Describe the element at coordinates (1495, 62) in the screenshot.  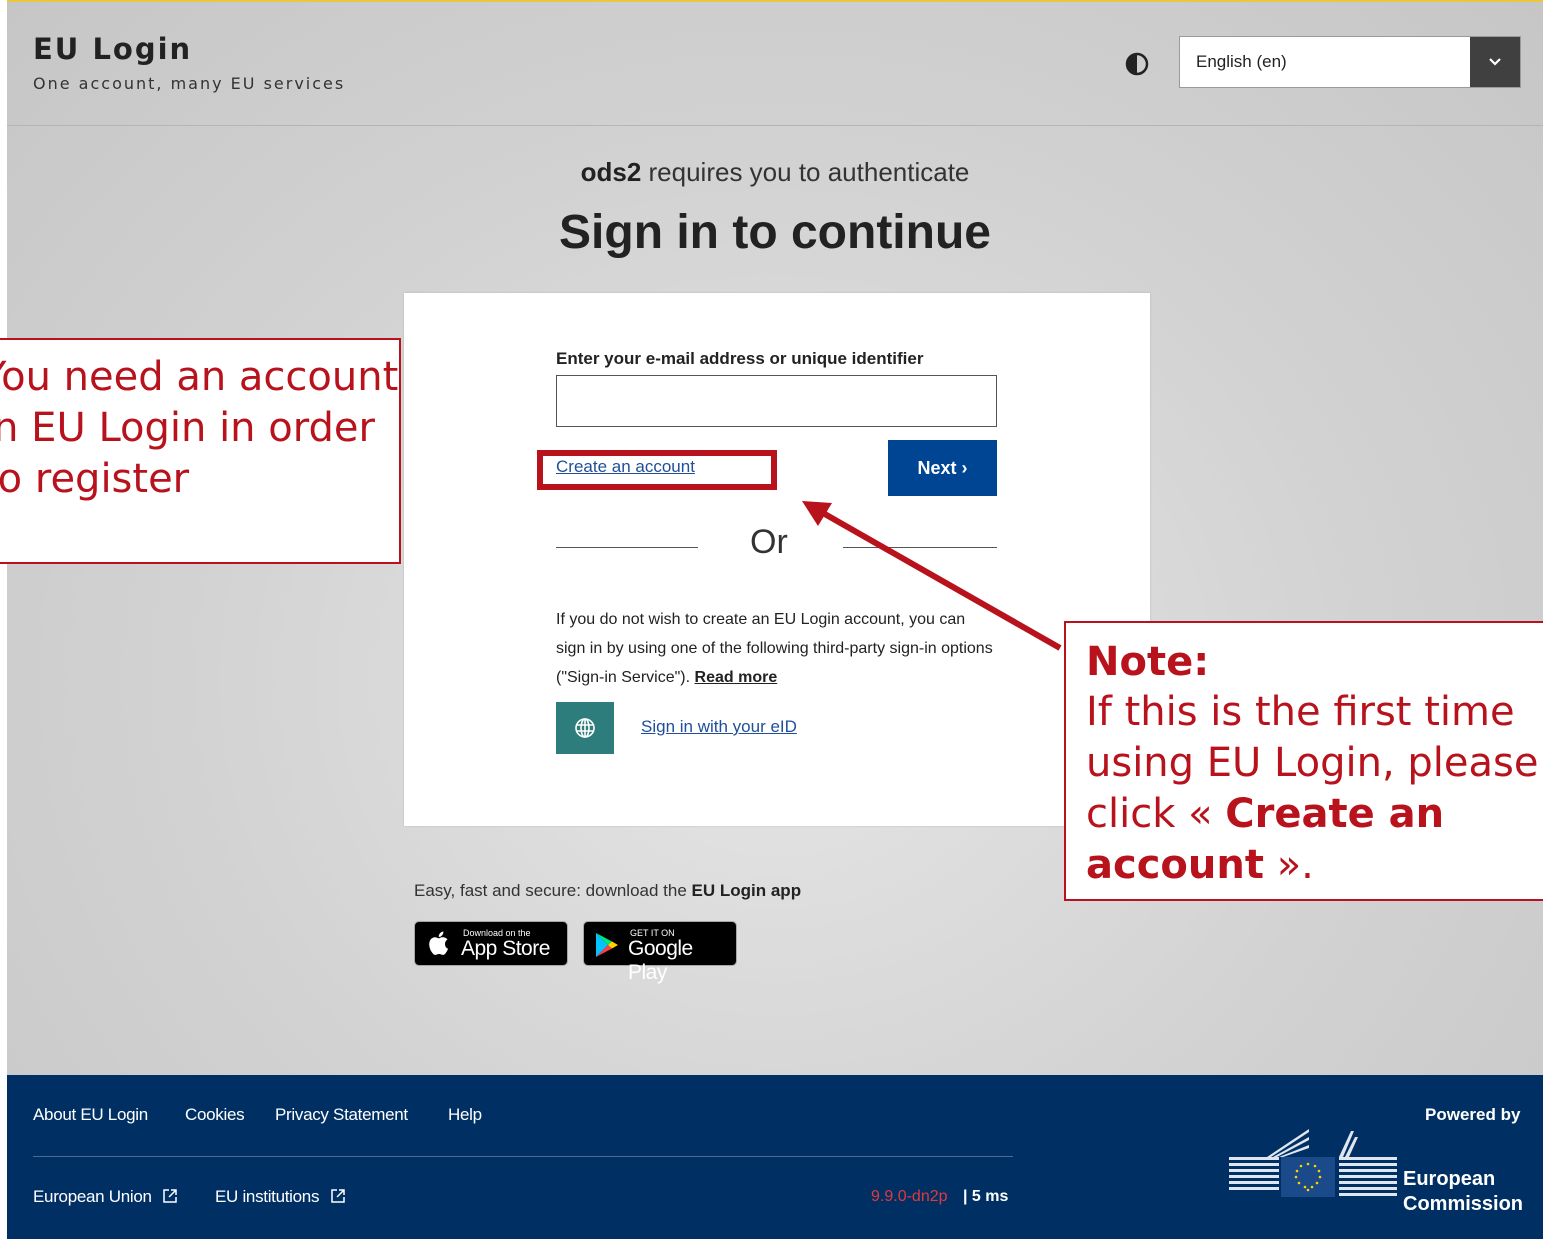
I see `chevron-down-icon` at that location.